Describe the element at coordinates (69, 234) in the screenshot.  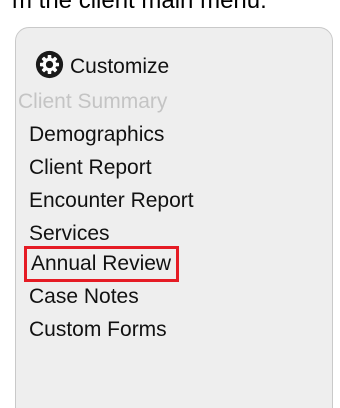
I see `menu-item-services: Services` at that location.